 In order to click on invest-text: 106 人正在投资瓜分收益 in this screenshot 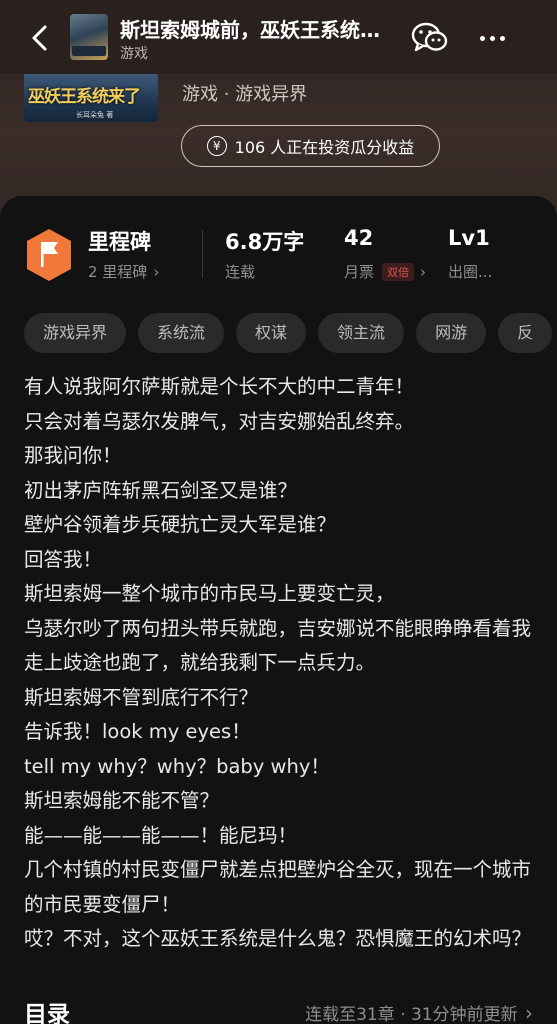, I will do `click(324, 147)`.